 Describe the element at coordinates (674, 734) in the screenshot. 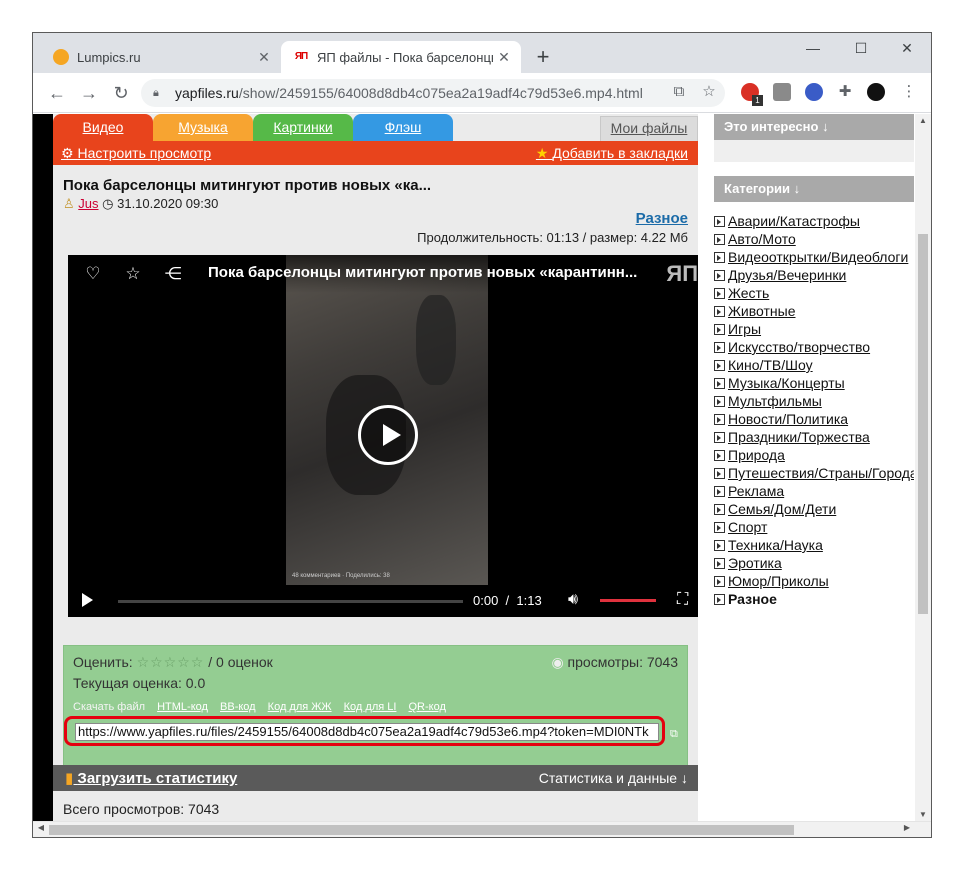

I see `copy-icon: ⧉` at that location.